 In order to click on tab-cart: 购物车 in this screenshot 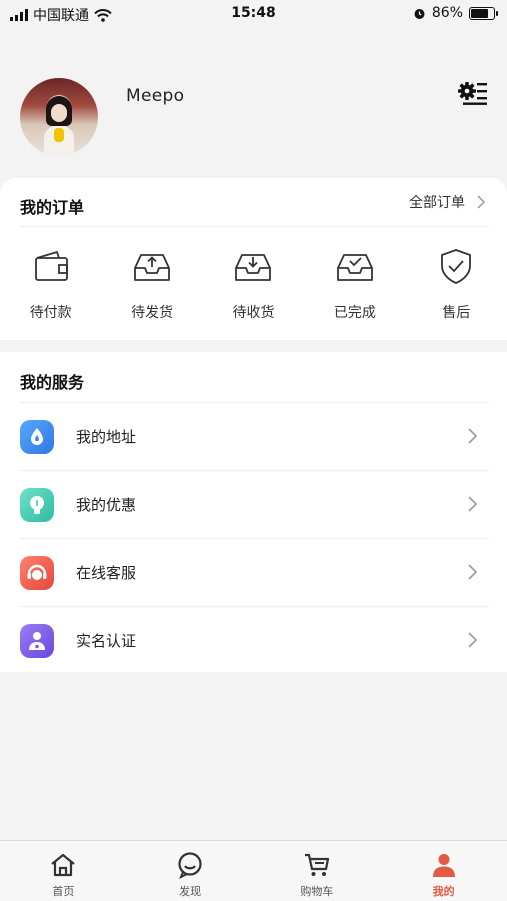, I will do `click(317, 871)`.